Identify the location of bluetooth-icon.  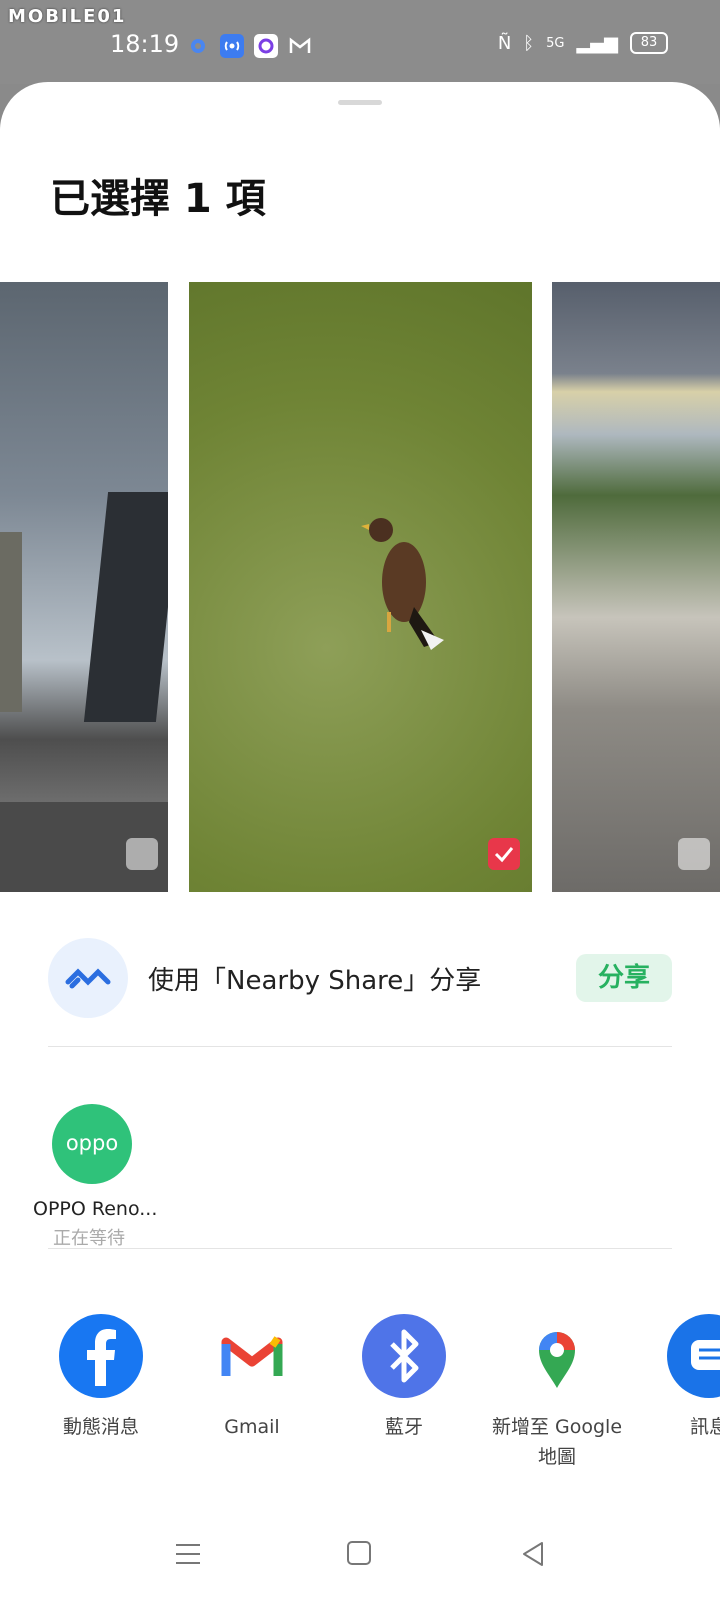
(404, 1356).